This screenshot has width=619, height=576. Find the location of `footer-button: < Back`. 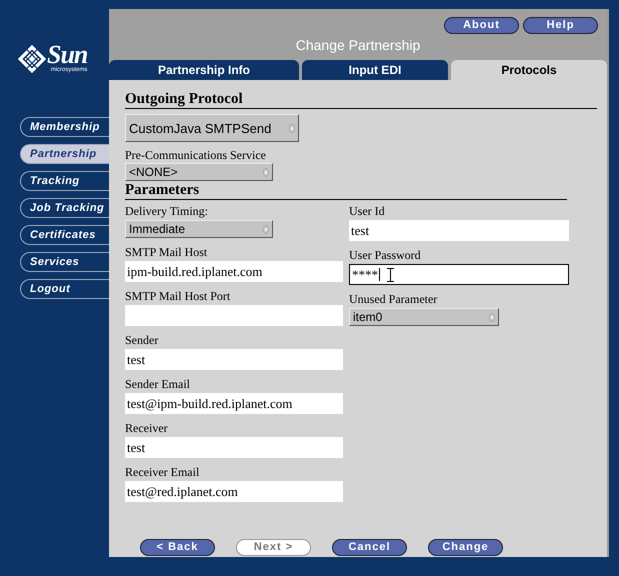

footer-button: < Back is located at coordinates (177, 547).